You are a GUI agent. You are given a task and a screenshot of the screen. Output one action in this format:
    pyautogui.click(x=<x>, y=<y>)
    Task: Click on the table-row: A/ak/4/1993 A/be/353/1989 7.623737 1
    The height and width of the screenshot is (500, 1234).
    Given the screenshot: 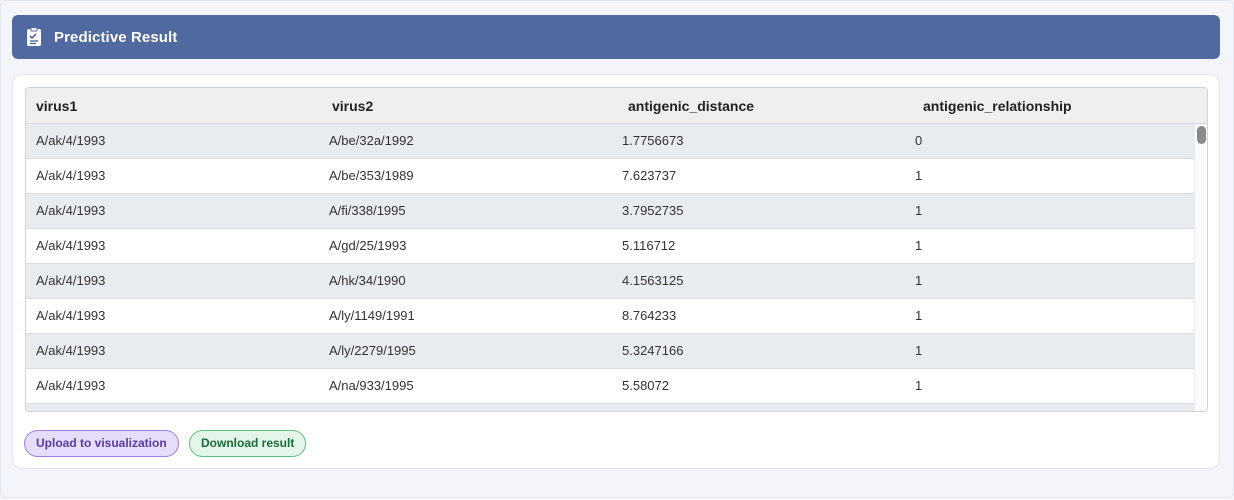 What is the action you would take?
    pyautogui.click(x=611, y=176)
    